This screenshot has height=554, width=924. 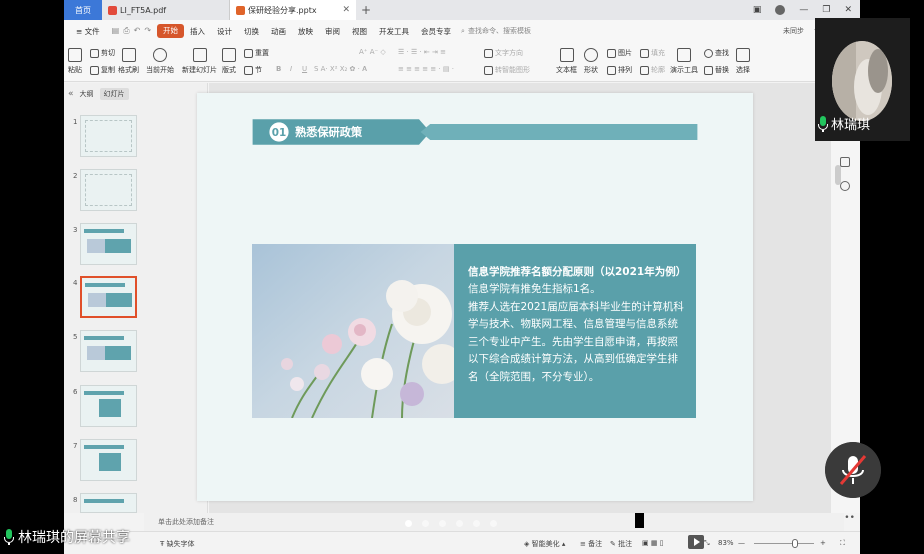 I want to click on save-icon: ▤, so click(x=116, y=31).